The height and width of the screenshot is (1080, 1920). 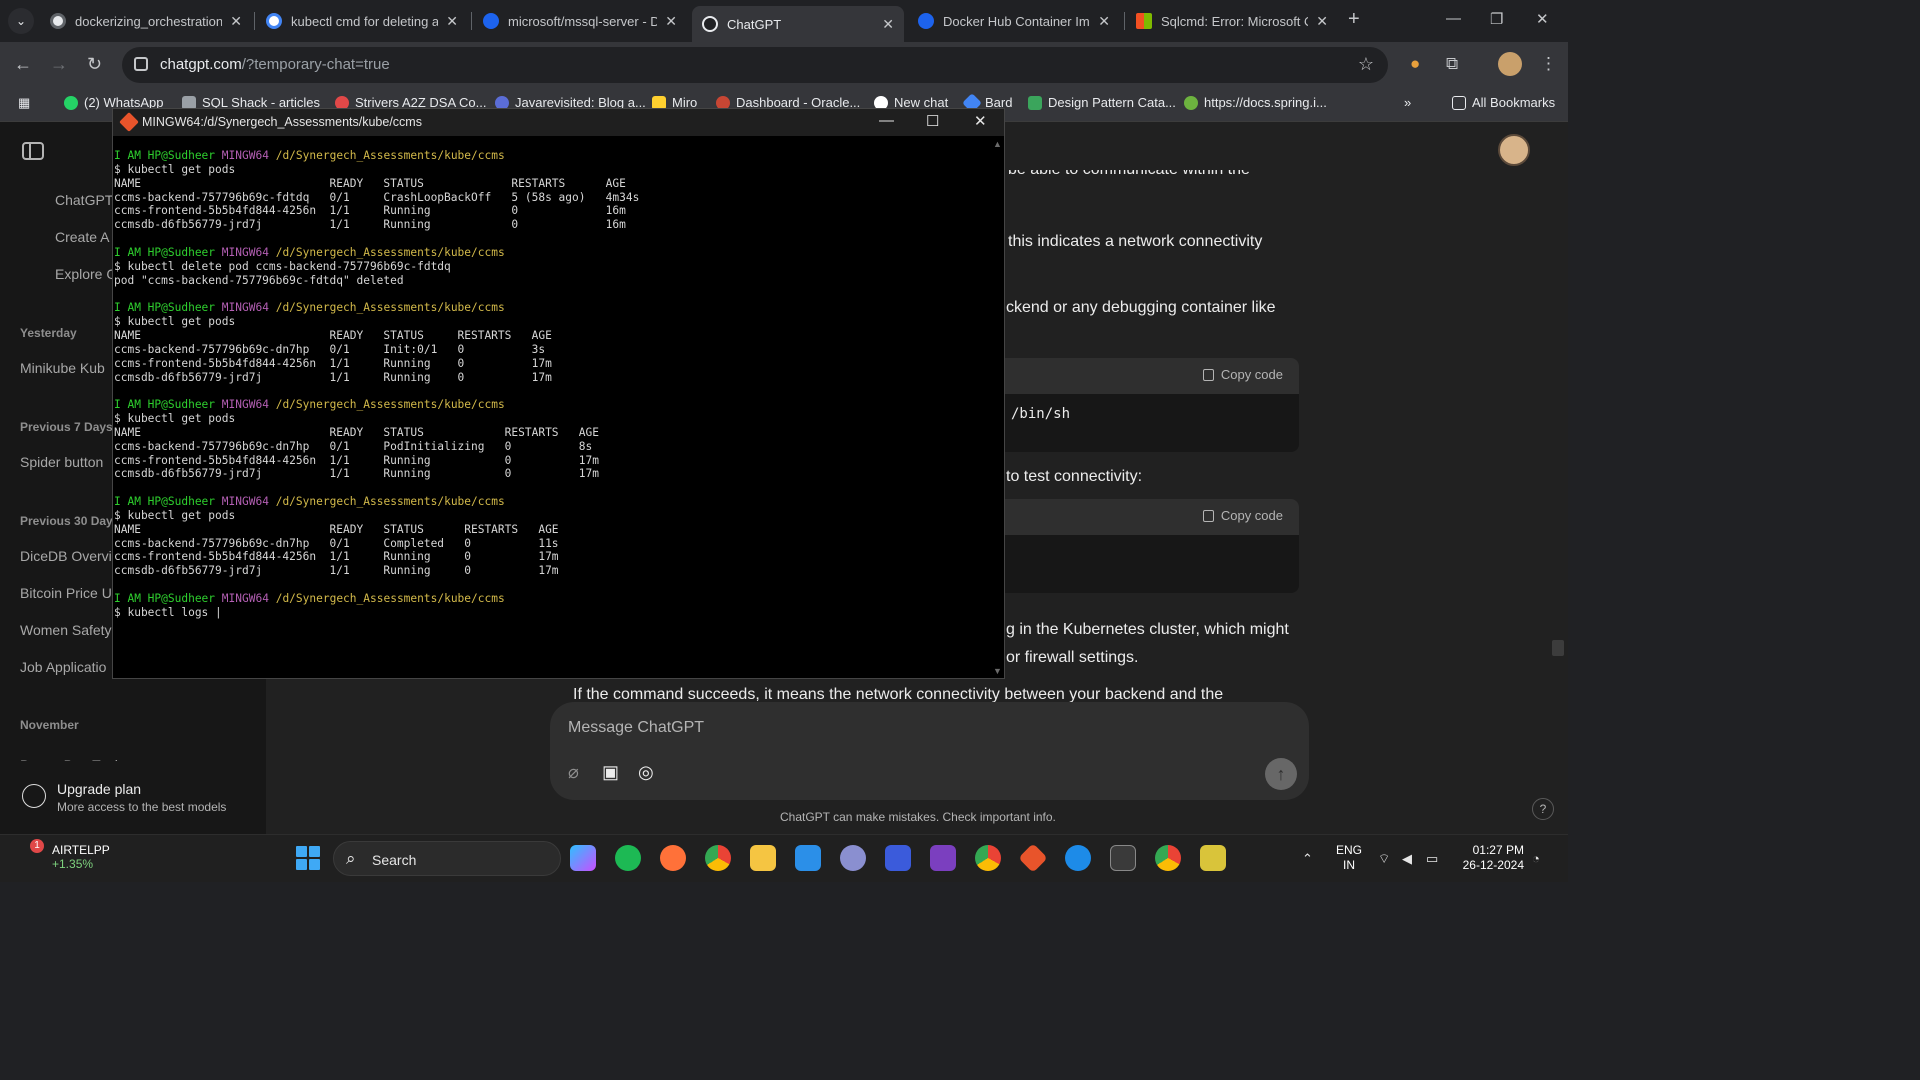 What do you see at coordinates (610, 772) in the screenshot?
I see `tools-icon: ▣` at bounding box center [610, 772].